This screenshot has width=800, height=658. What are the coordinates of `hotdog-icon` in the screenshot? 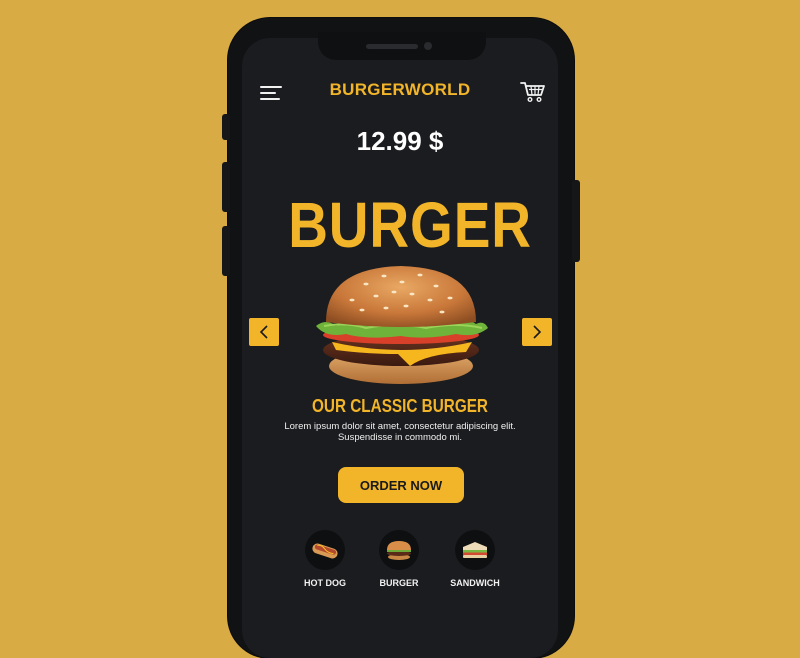 It's located at (325, 550).